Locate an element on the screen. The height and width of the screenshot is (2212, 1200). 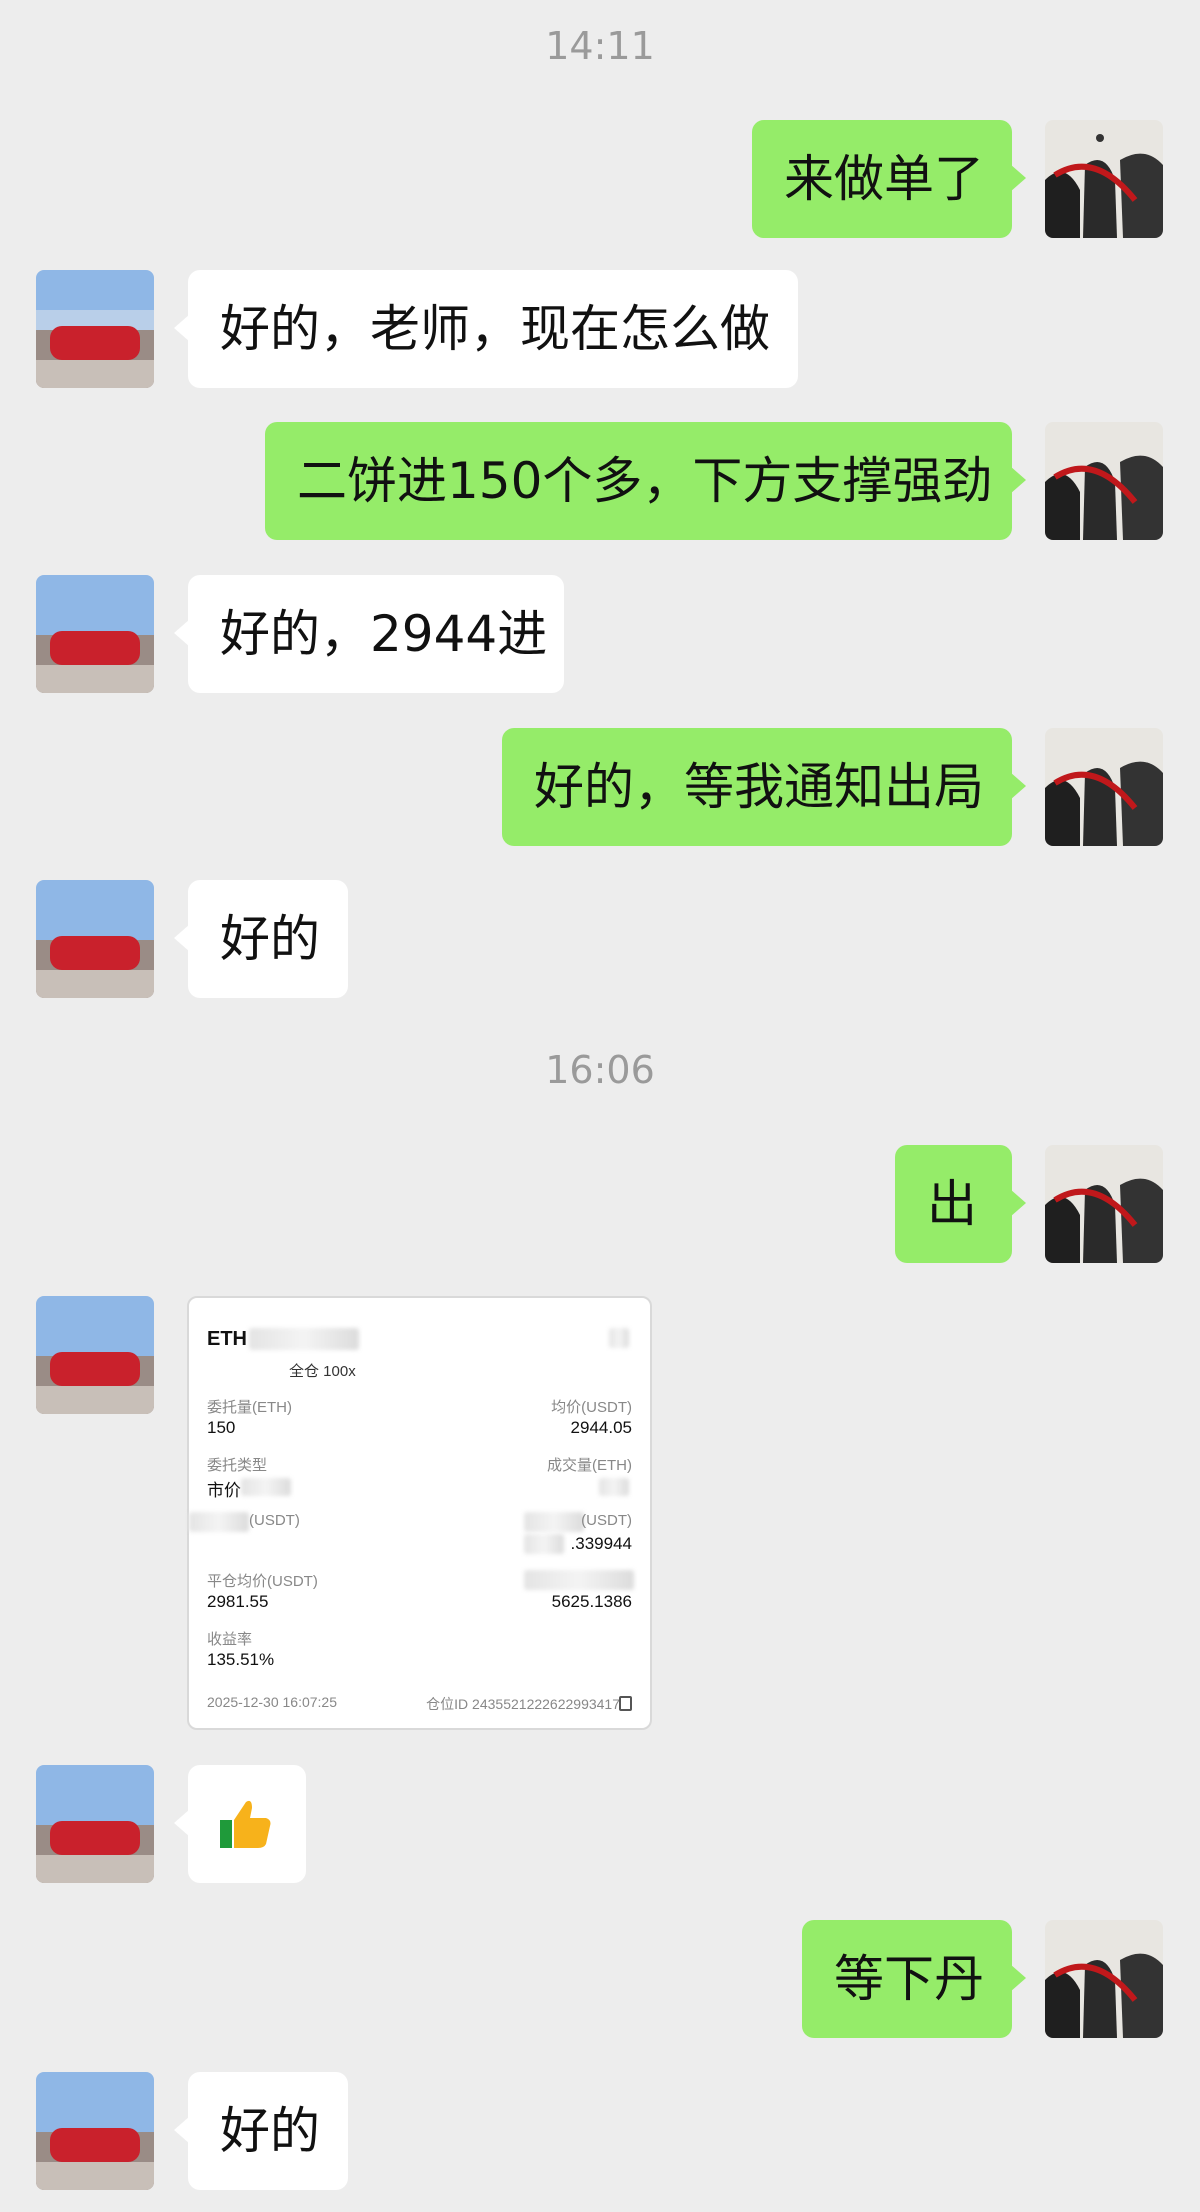
timestamp: 16:06 is located at coordinates (600, 1070).